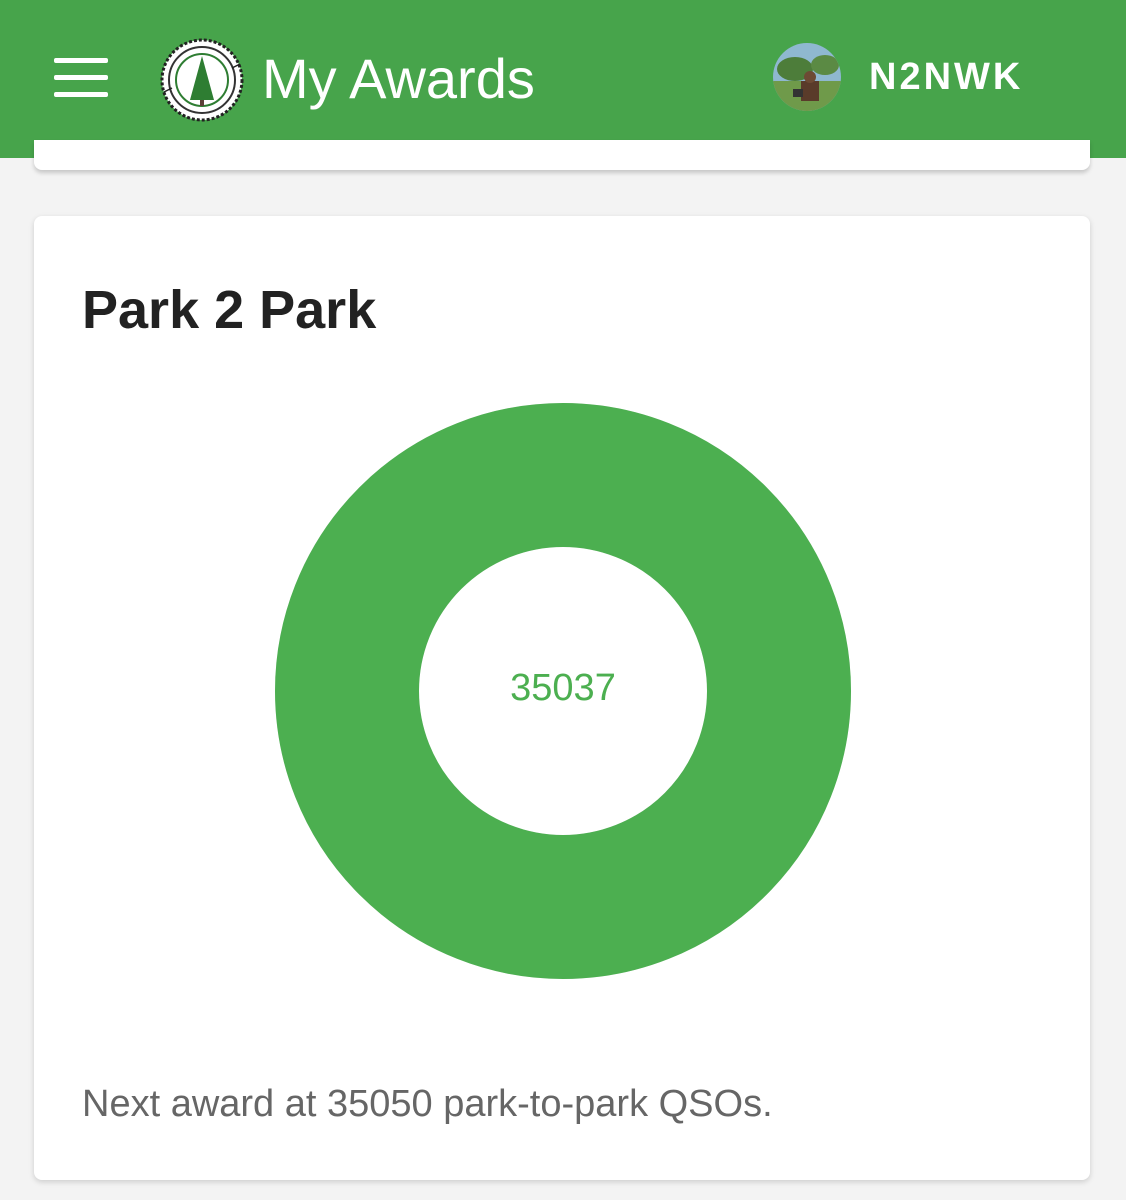 The height and width of the screenshot is (1200, 1126). I want to click on previous-card-edge, so click(562, 155).